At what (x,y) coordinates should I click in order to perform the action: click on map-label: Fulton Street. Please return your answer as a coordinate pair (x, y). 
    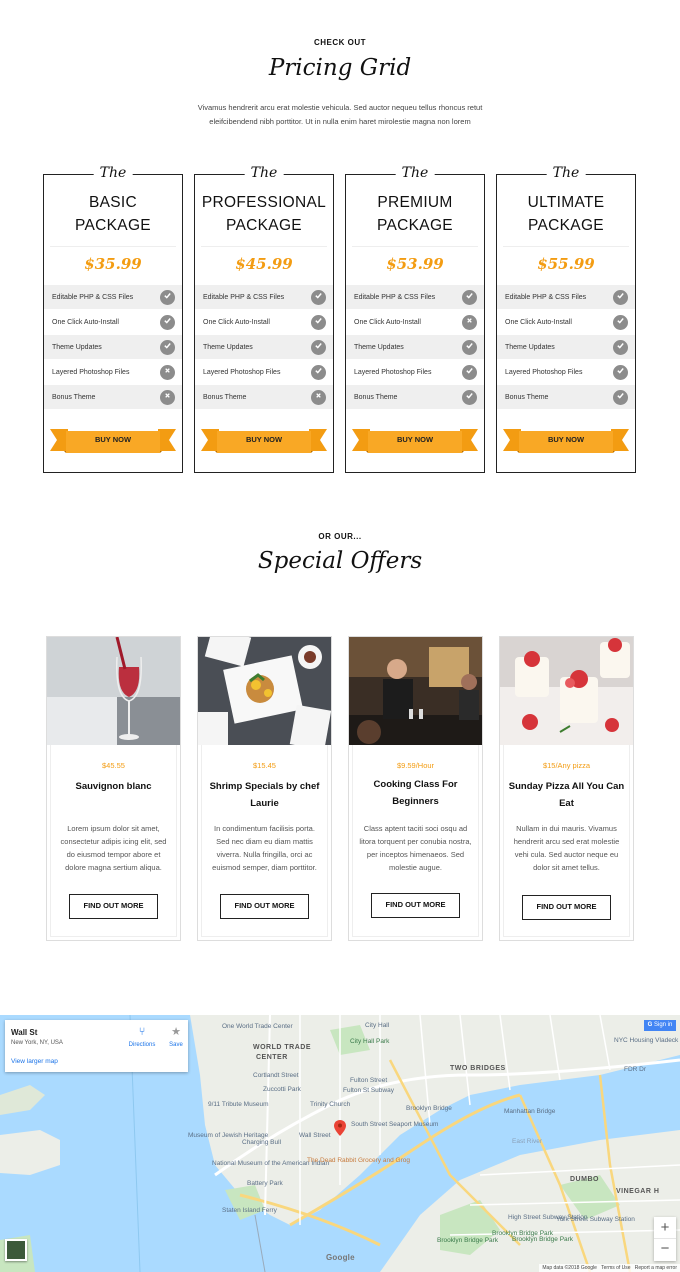
    Looking at the image, I should click on (369, 1080).